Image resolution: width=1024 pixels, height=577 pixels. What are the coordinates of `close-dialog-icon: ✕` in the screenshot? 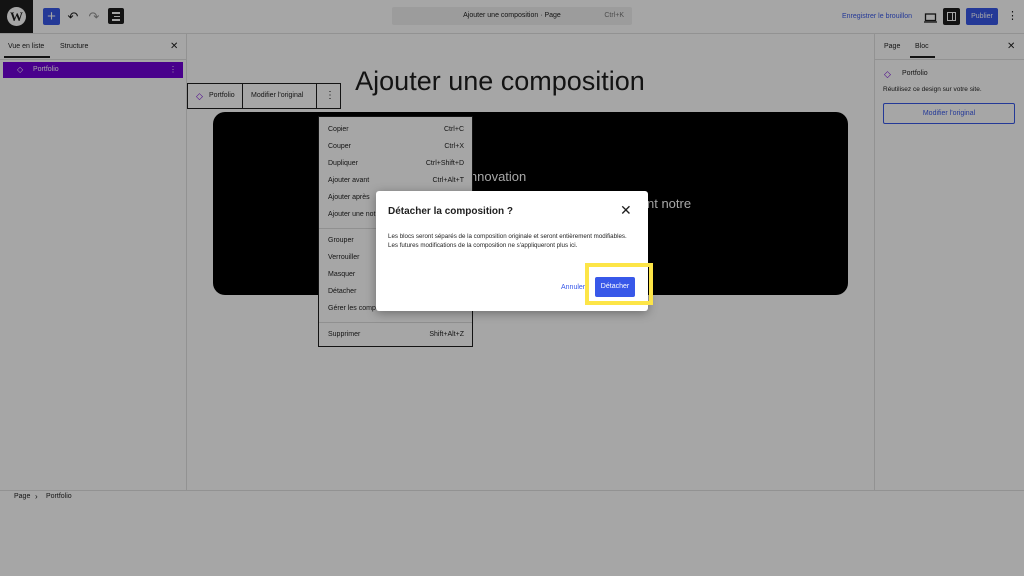 It's located at (626, 210).